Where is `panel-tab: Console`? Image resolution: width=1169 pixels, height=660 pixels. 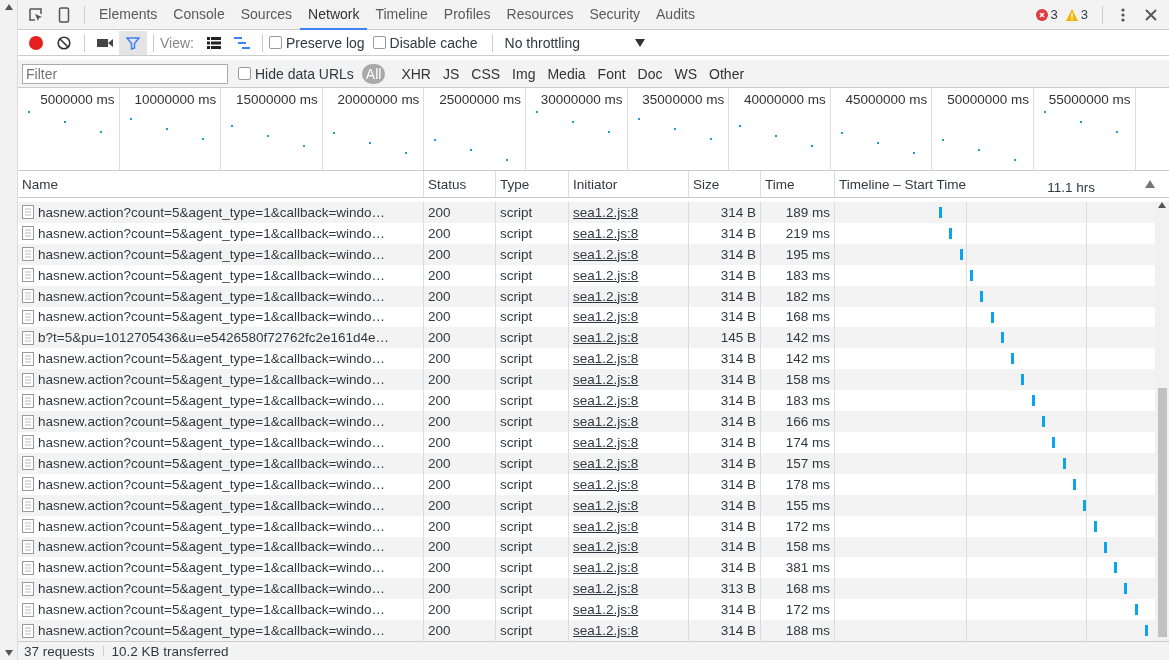 panel-tab: Console is located at coordinates (199, 15).